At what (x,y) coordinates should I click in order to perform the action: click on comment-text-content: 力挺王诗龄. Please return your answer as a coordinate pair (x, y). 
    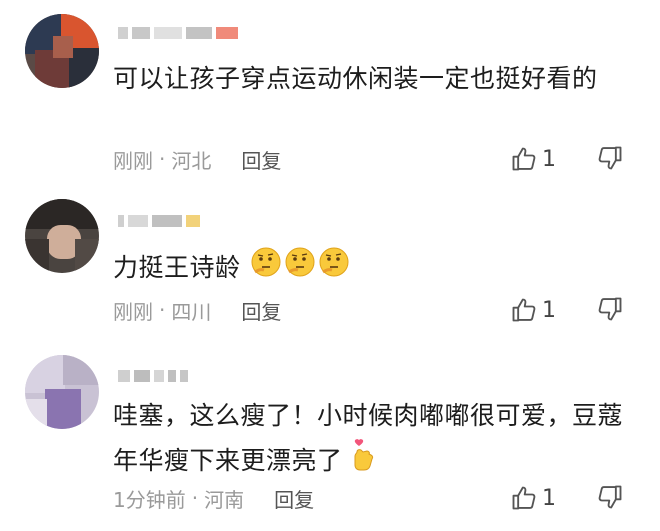
    Looking at the image, I should click on (177, 267).